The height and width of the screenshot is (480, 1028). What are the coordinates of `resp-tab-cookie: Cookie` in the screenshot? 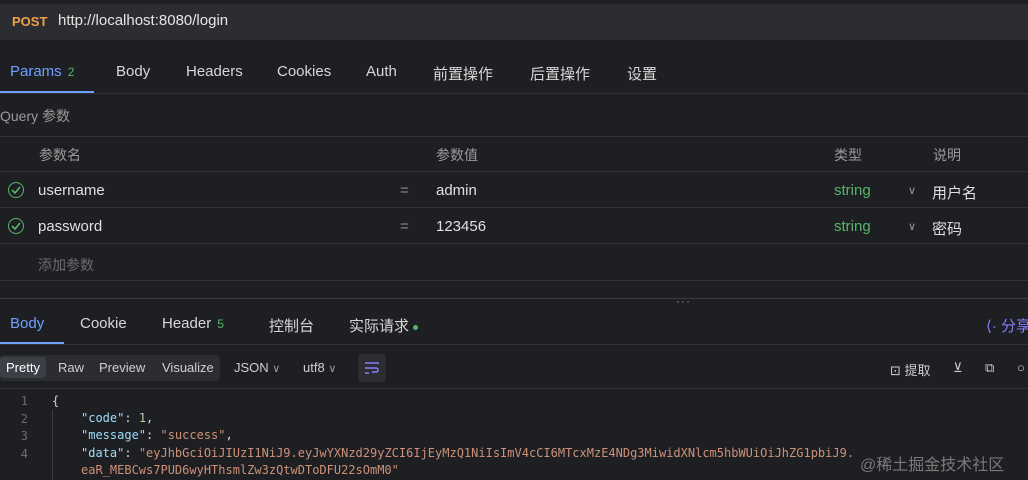 It's located at (103, 323).